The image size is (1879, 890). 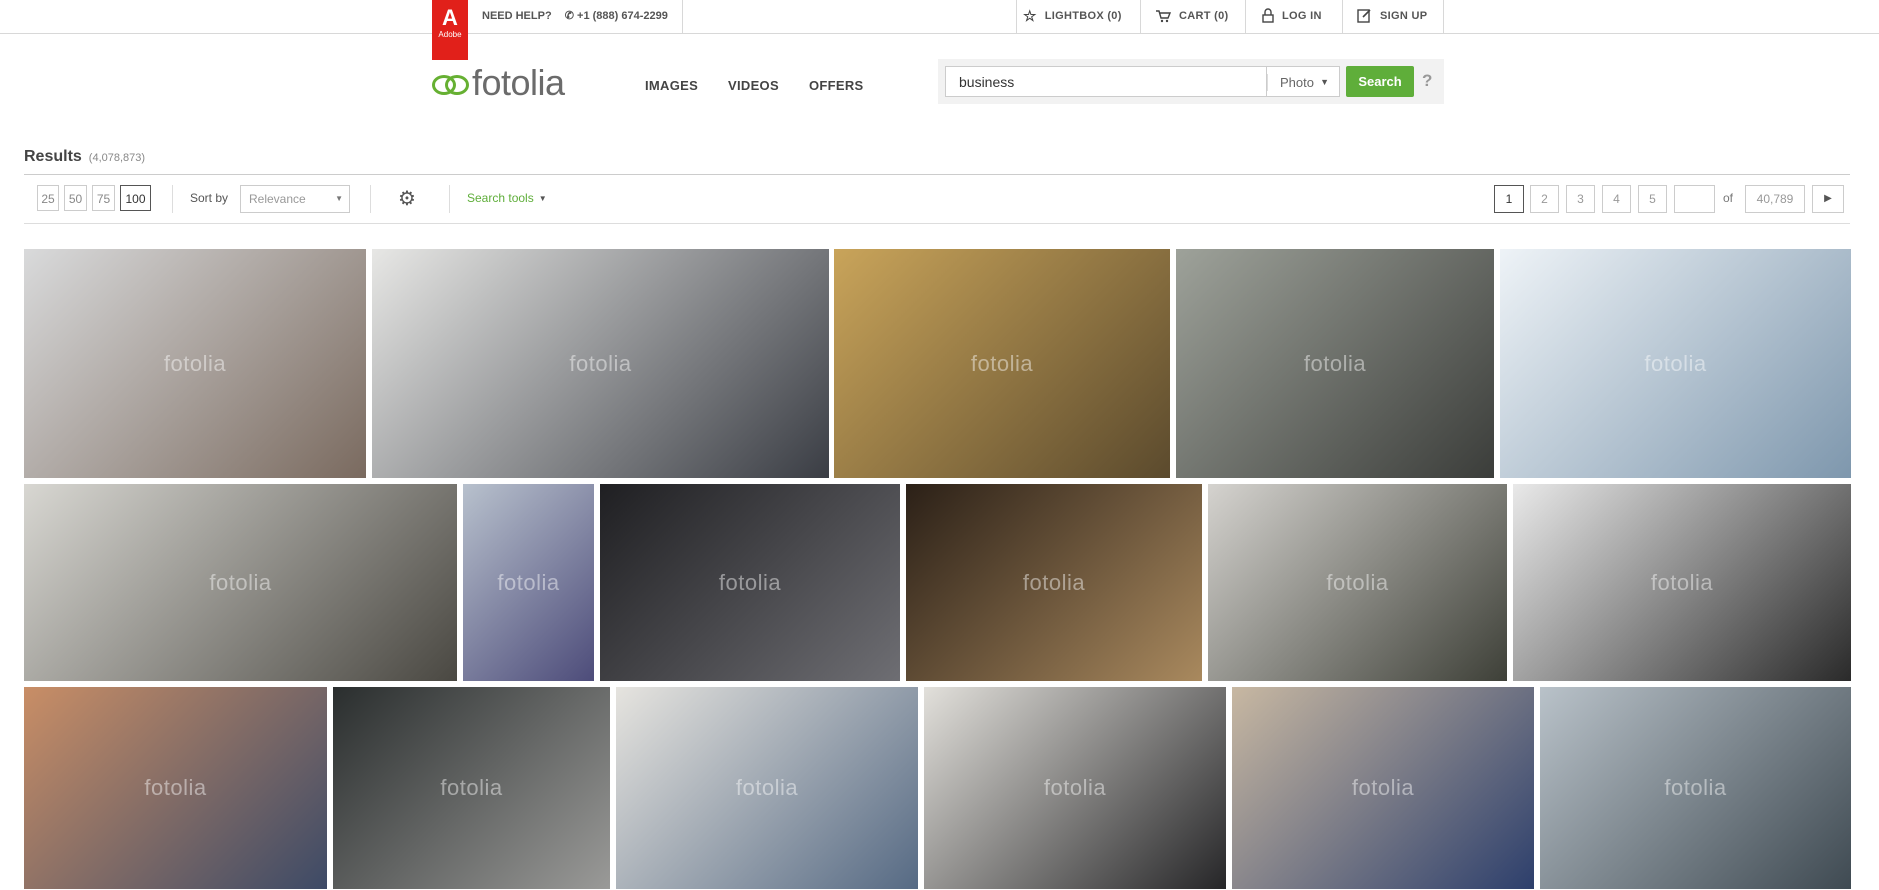 I want to click on image-computer-desk-typing: fotolia, so click(x=600, y=363).